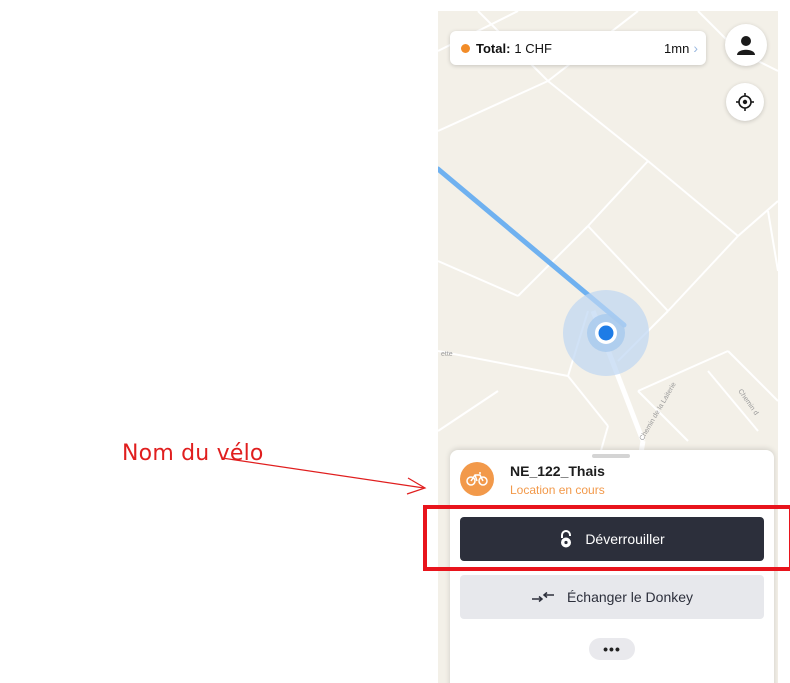 This screenshot has height=683, width=790. What do you see at coordinates (677, 48) in the screenshot?
I see `trip-duration: 1mn` at bounding box center [677, 48].